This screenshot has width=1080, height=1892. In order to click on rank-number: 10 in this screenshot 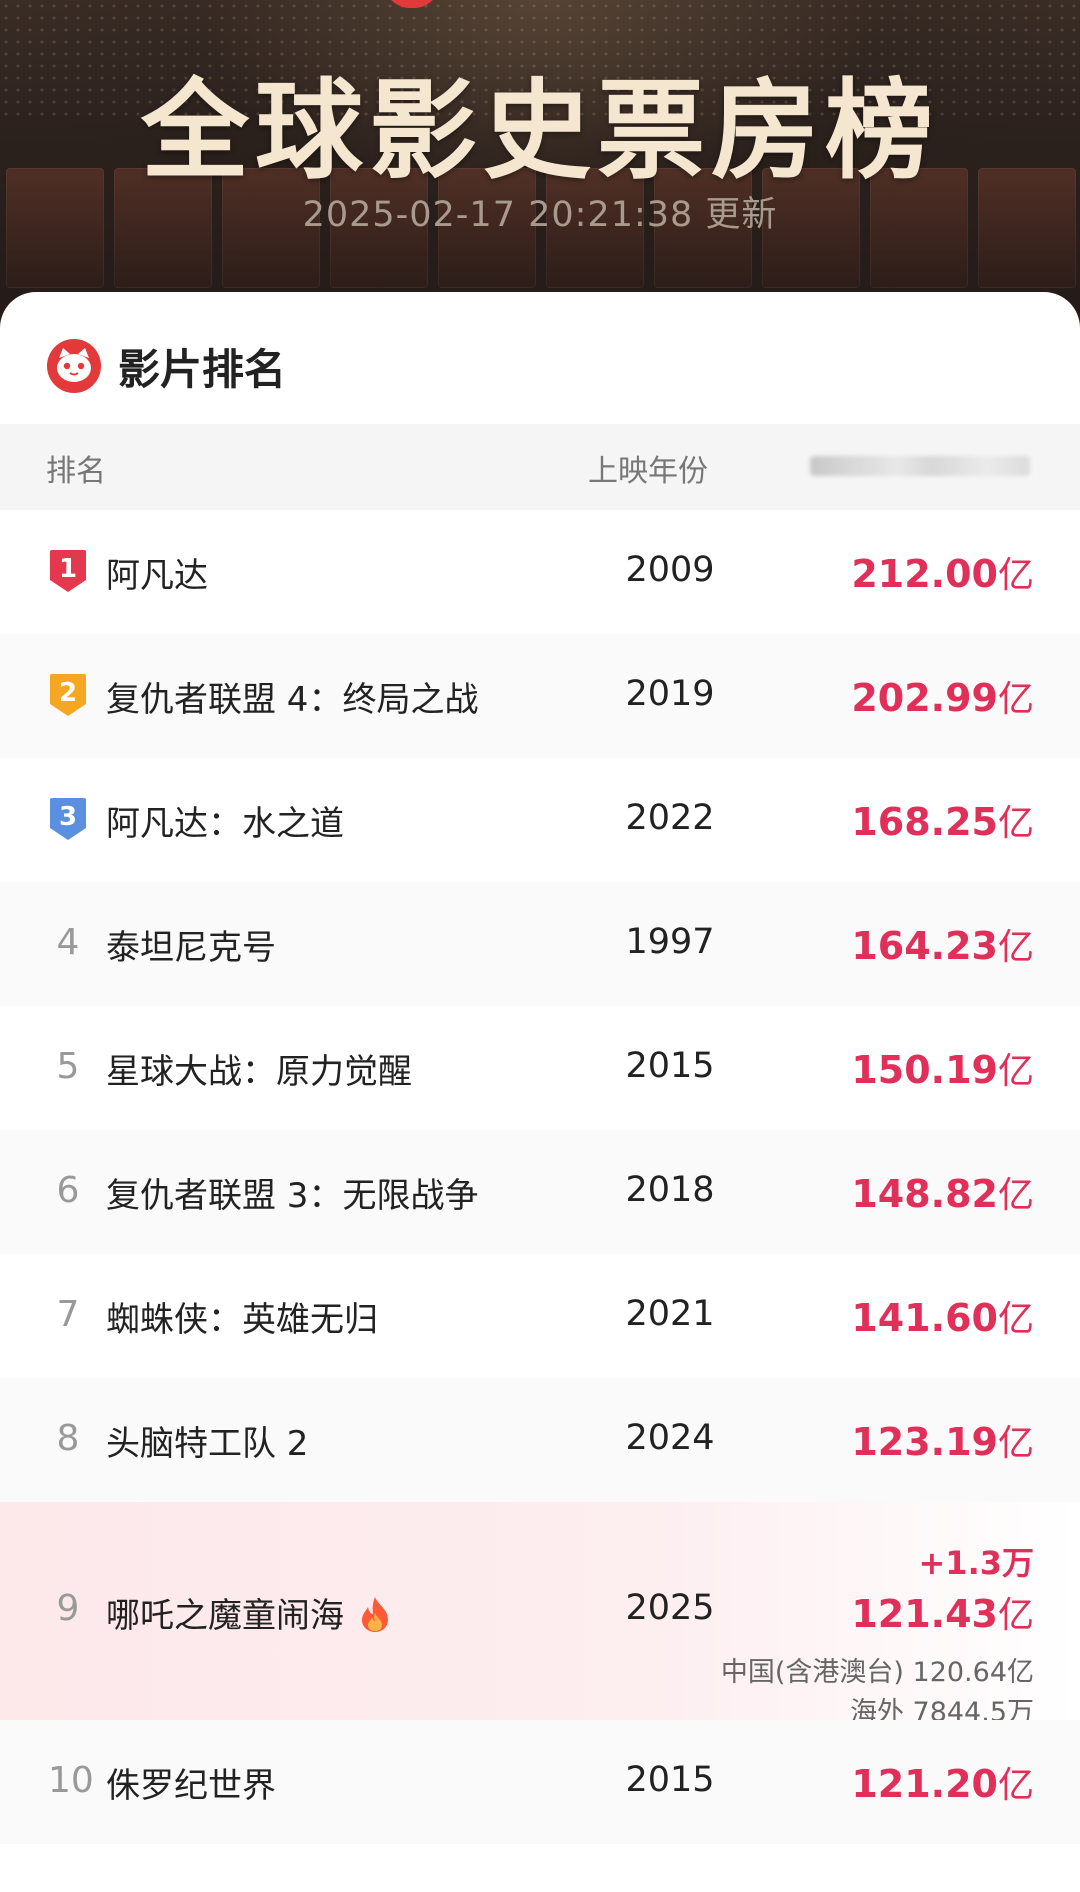, I will do `click(71, 1780)`.